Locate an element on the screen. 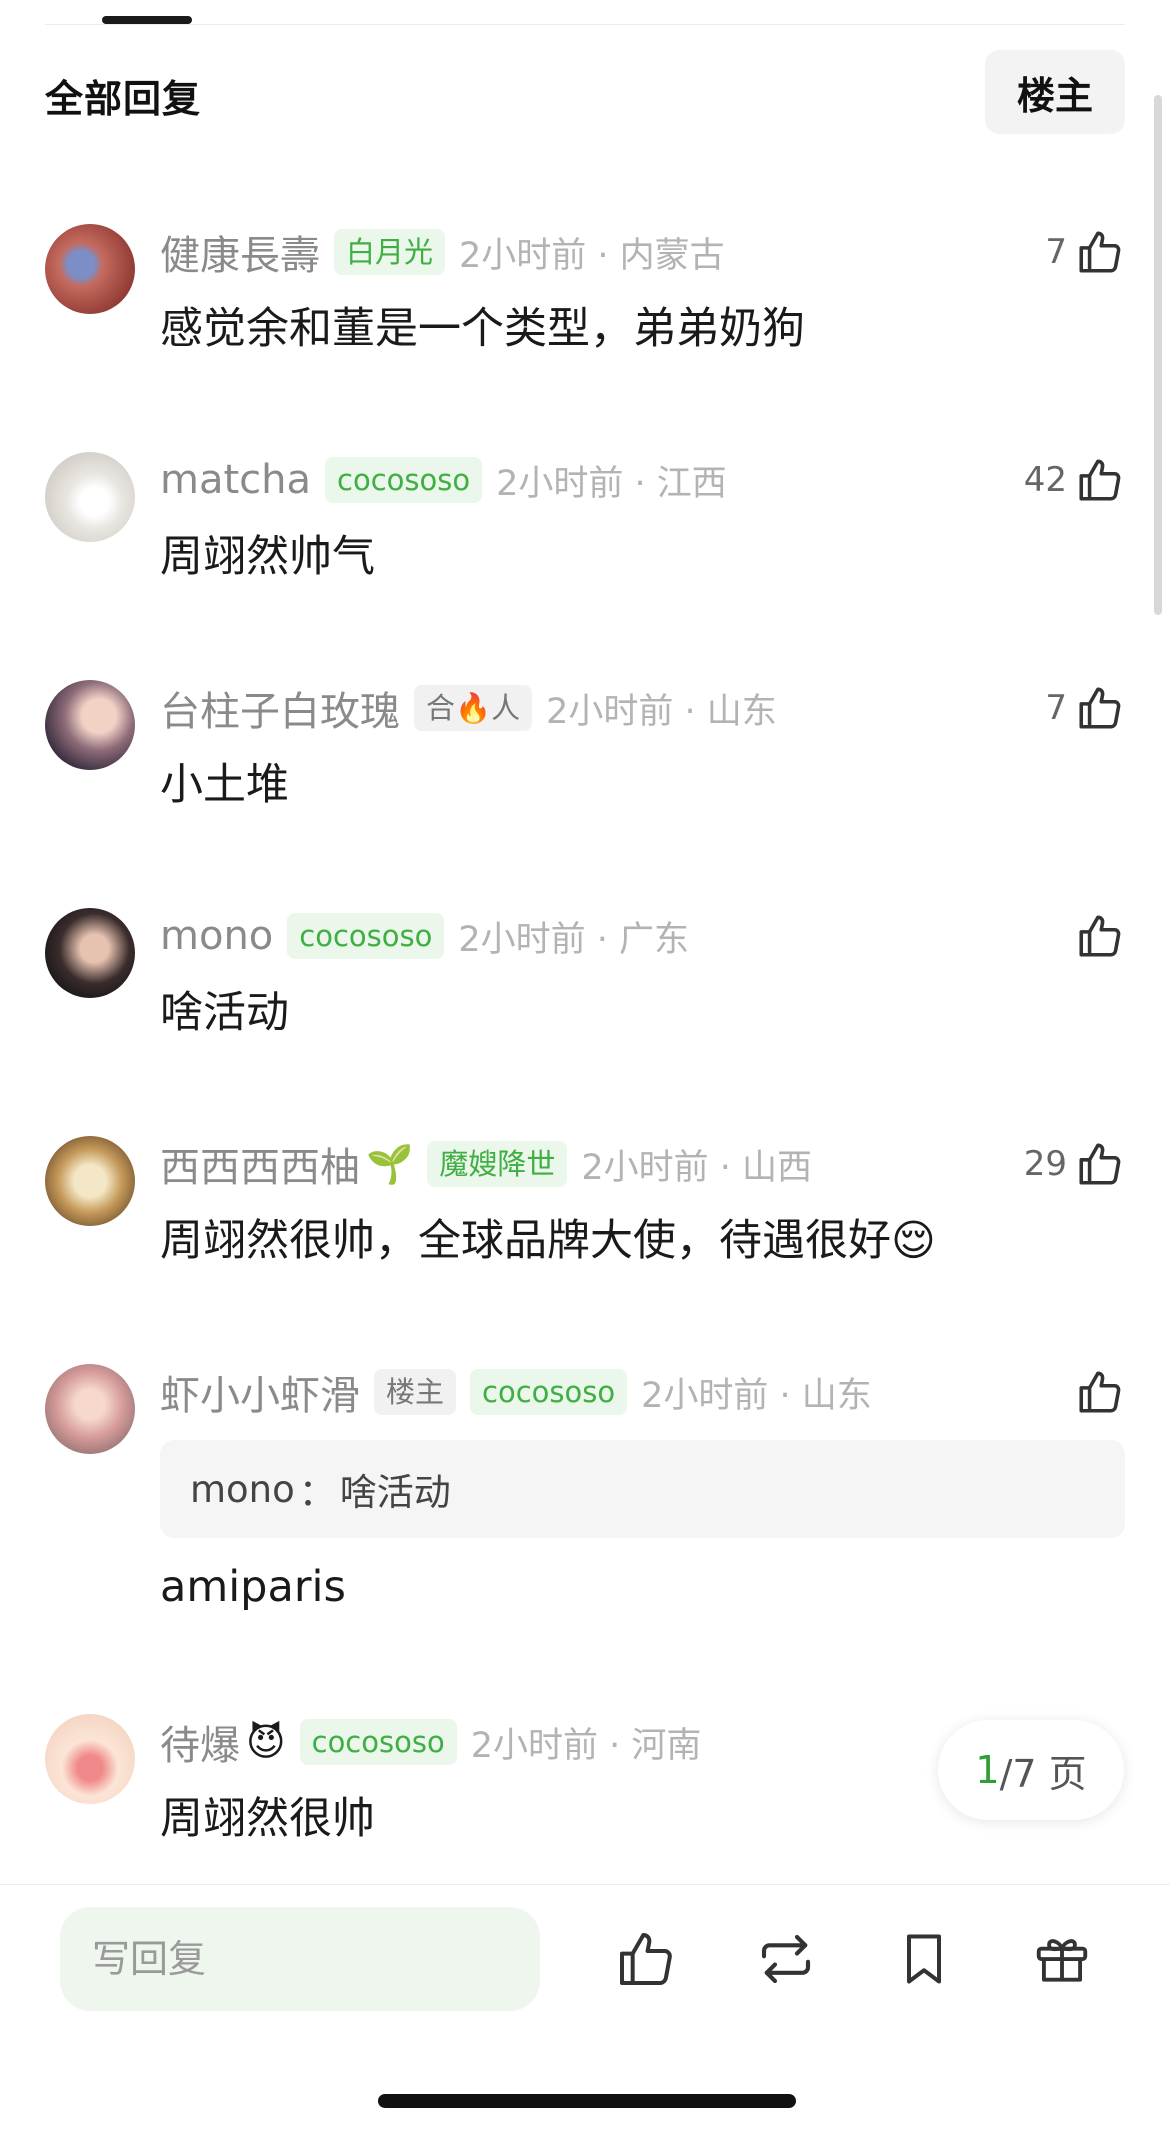 This screenshot has width=1170, height=2132. comment-meta: 待爆 😈 cocososo 2小时前 · 河南 is located at coordinates (430, 1742).